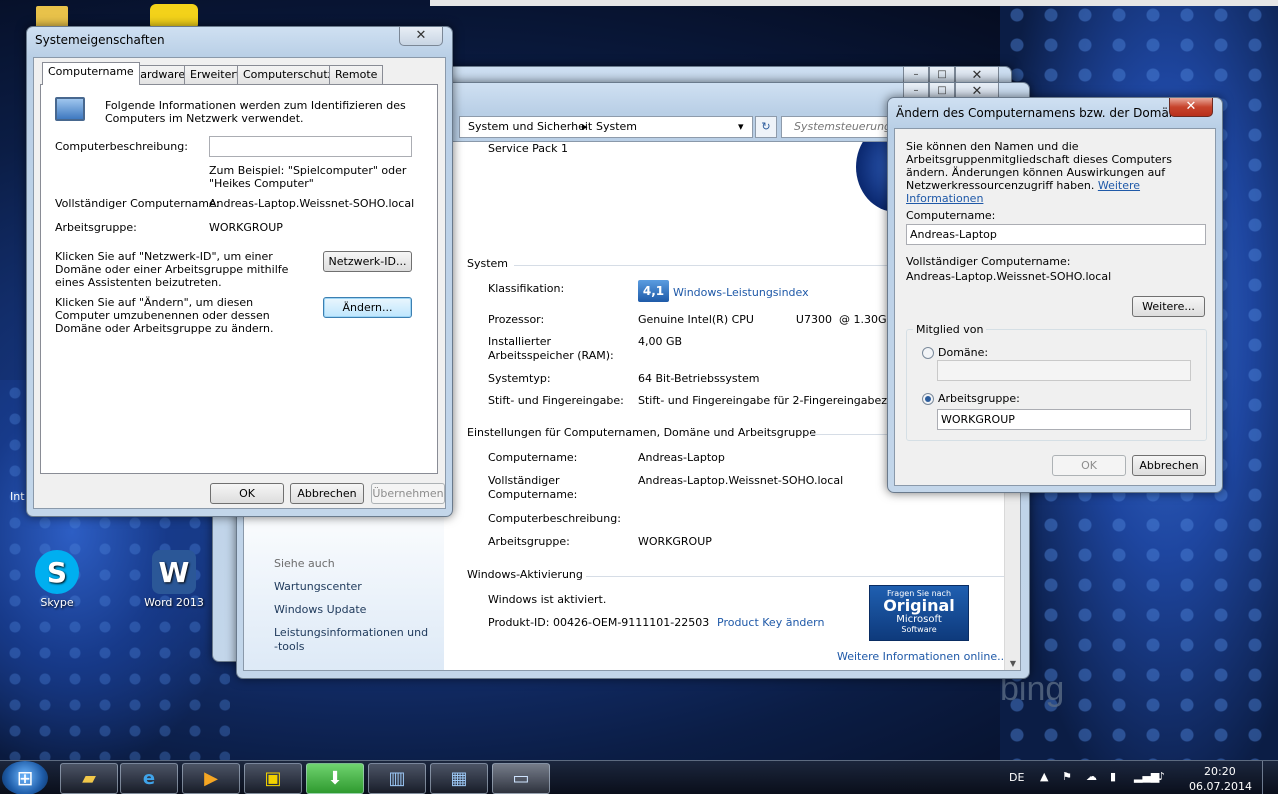 The height and width of the screenshot is (794, 1278). I want to click on volume-icon: ♪, so click(1161, 776).